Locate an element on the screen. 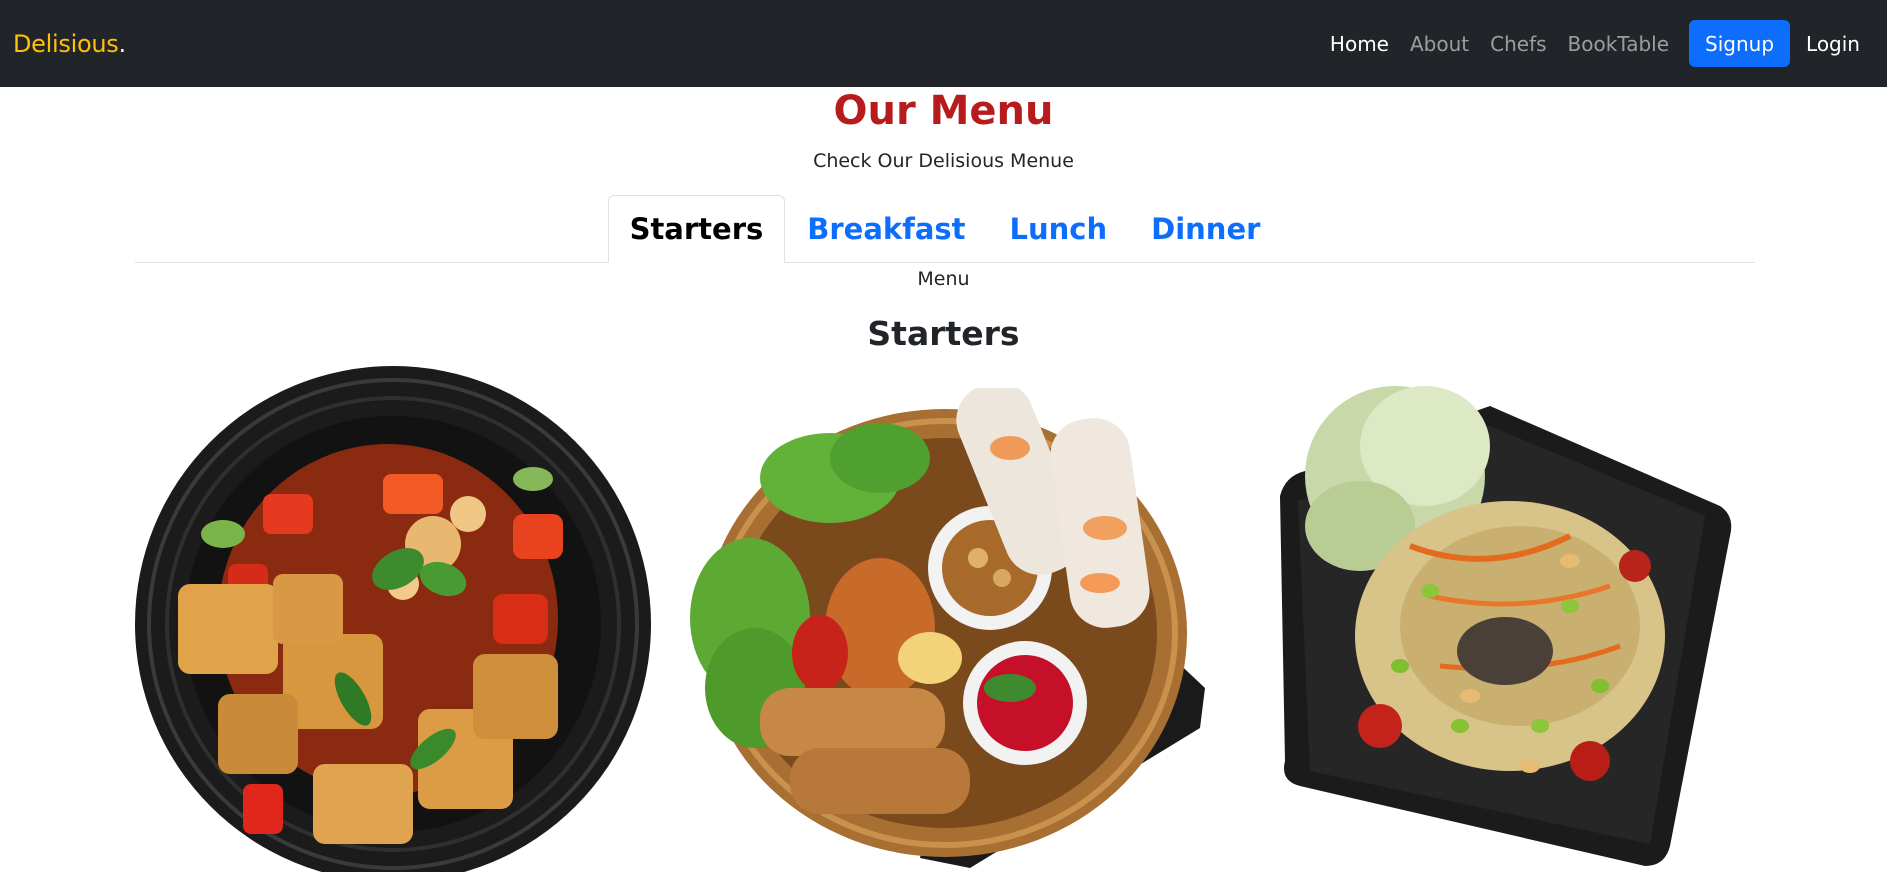 This screenshot has height=872, width=1887. tab-starters: Starters is located at coordinates (696, 229).